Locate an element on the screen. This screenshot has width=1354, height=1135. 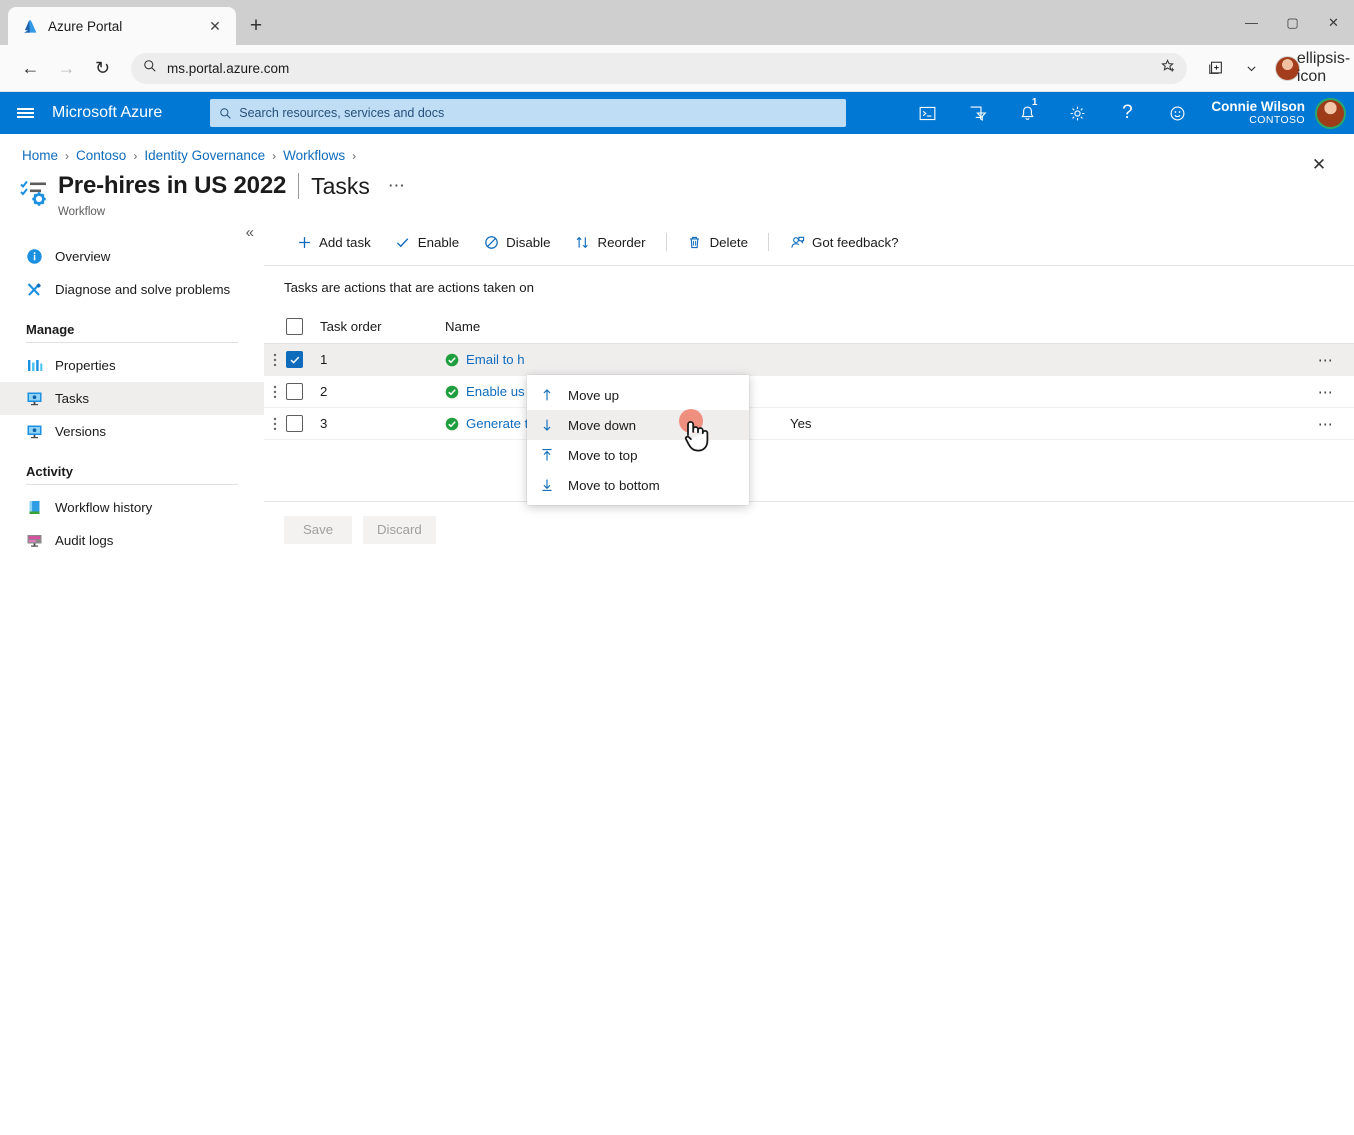
task-name-link: Enable us is located at coordinates (495, 391).